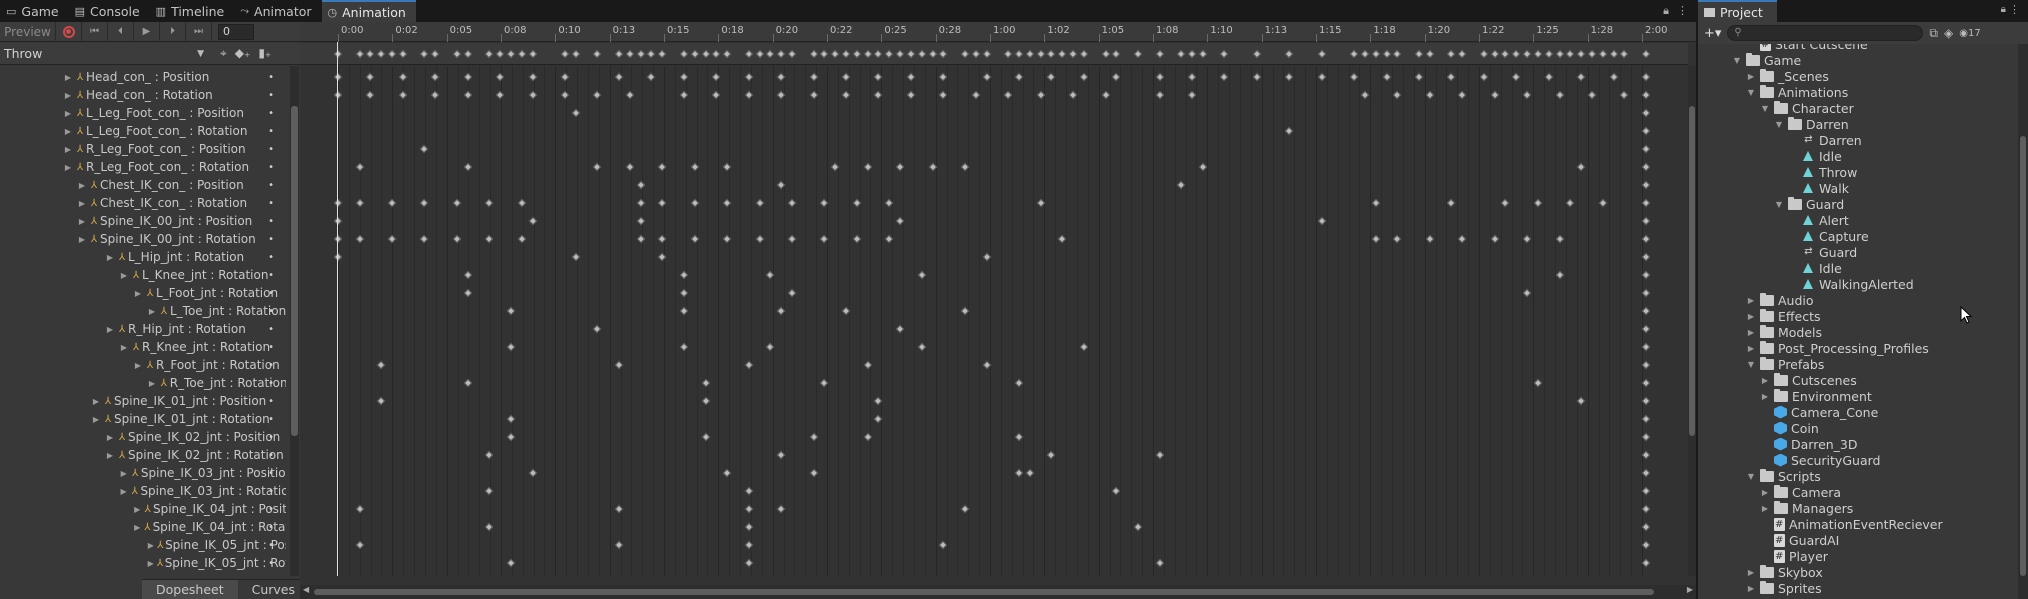 Image resolution: width=2028 pixels, height=599 pixels. Describe the element at coordinates (143, 77) in the screenshot. I see `property-row: ▶ ⅄ Head_con_ : Position •` at that location.